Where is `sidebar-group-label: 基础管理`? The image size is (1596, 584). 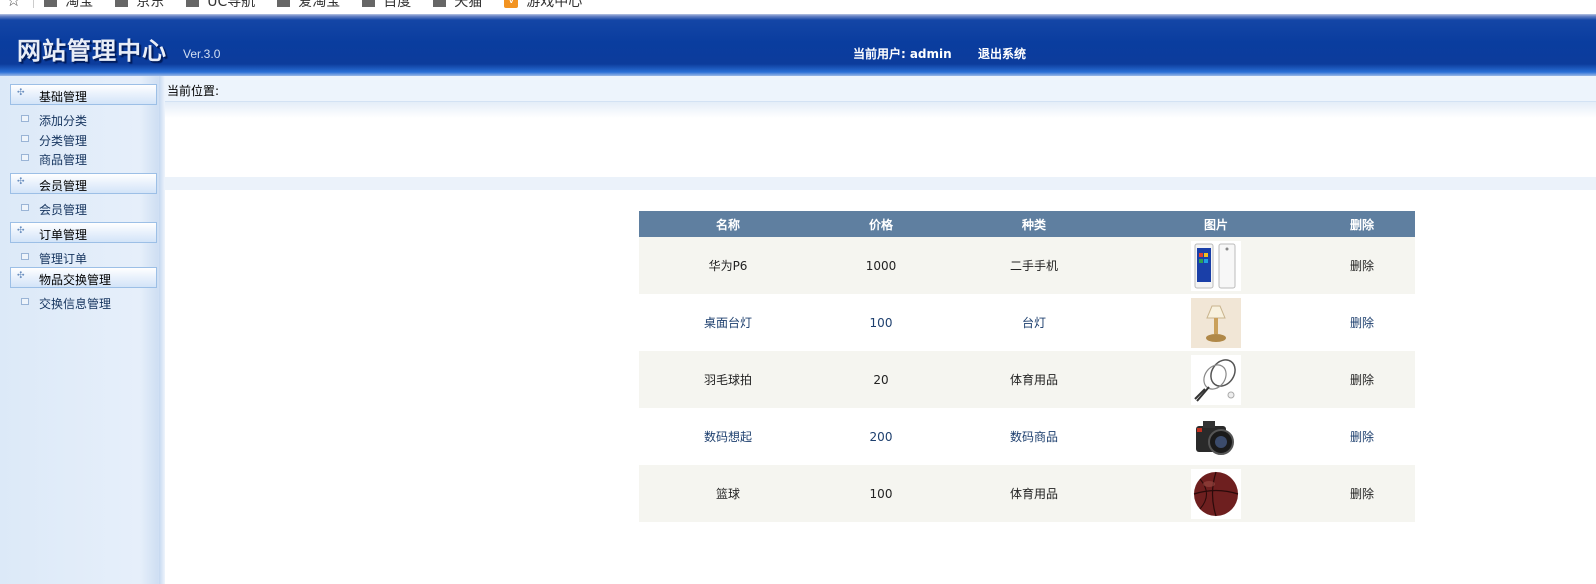 sidebar-group-label: 基础管理 is located at coordinates (63, 97).